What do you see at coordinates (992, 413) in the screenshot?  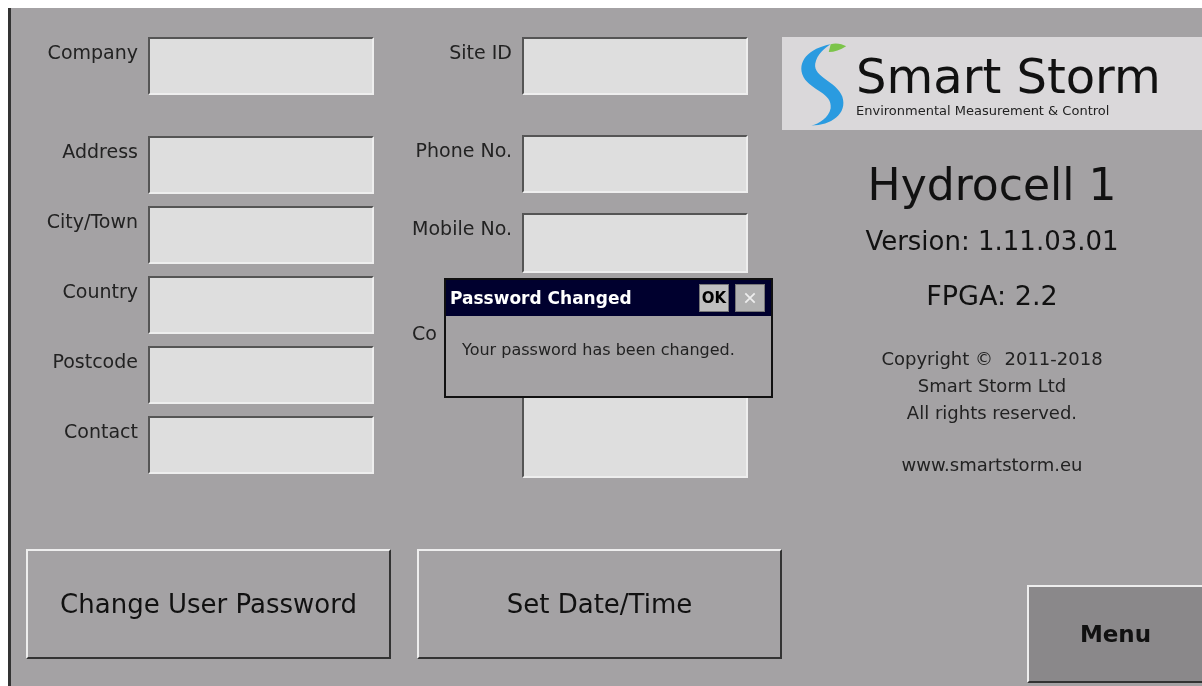 I see `copyright-text: All rights reserved.` at bounding box center [992, 413].